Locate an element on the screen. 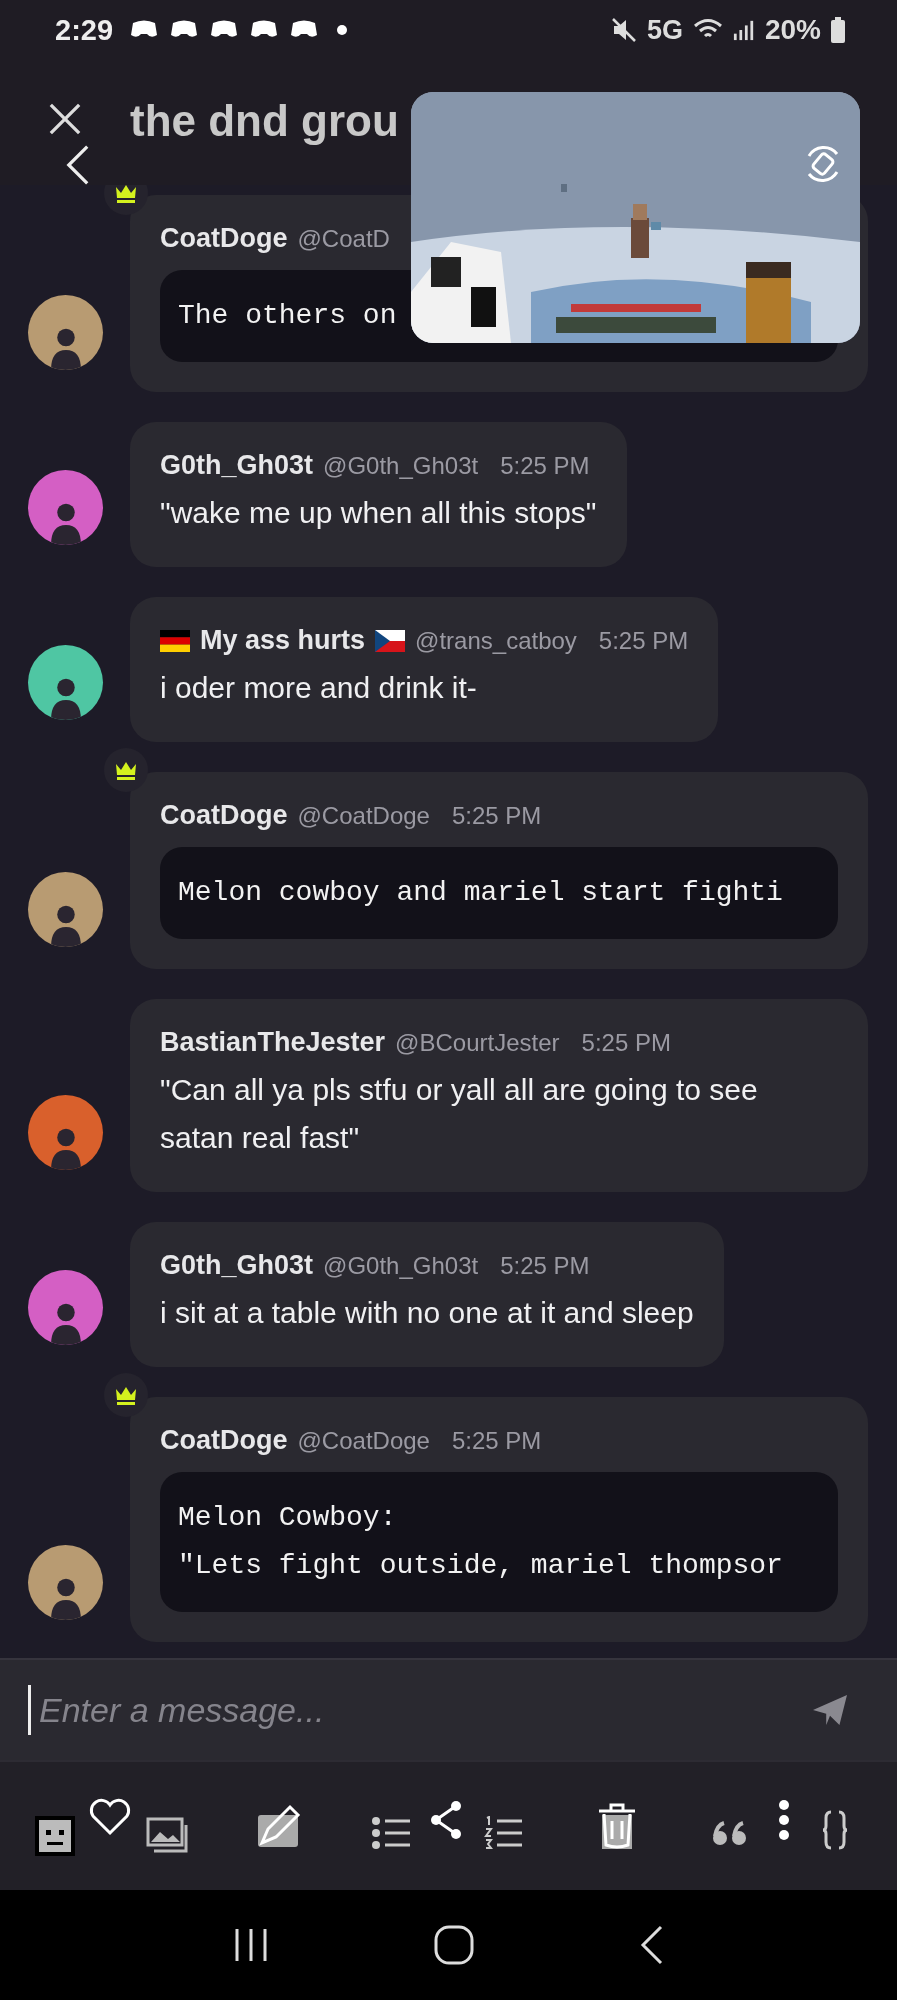 This screenshot has height=2000, width=897. user-handle: @CoatD is located at coordinates (343, 238).